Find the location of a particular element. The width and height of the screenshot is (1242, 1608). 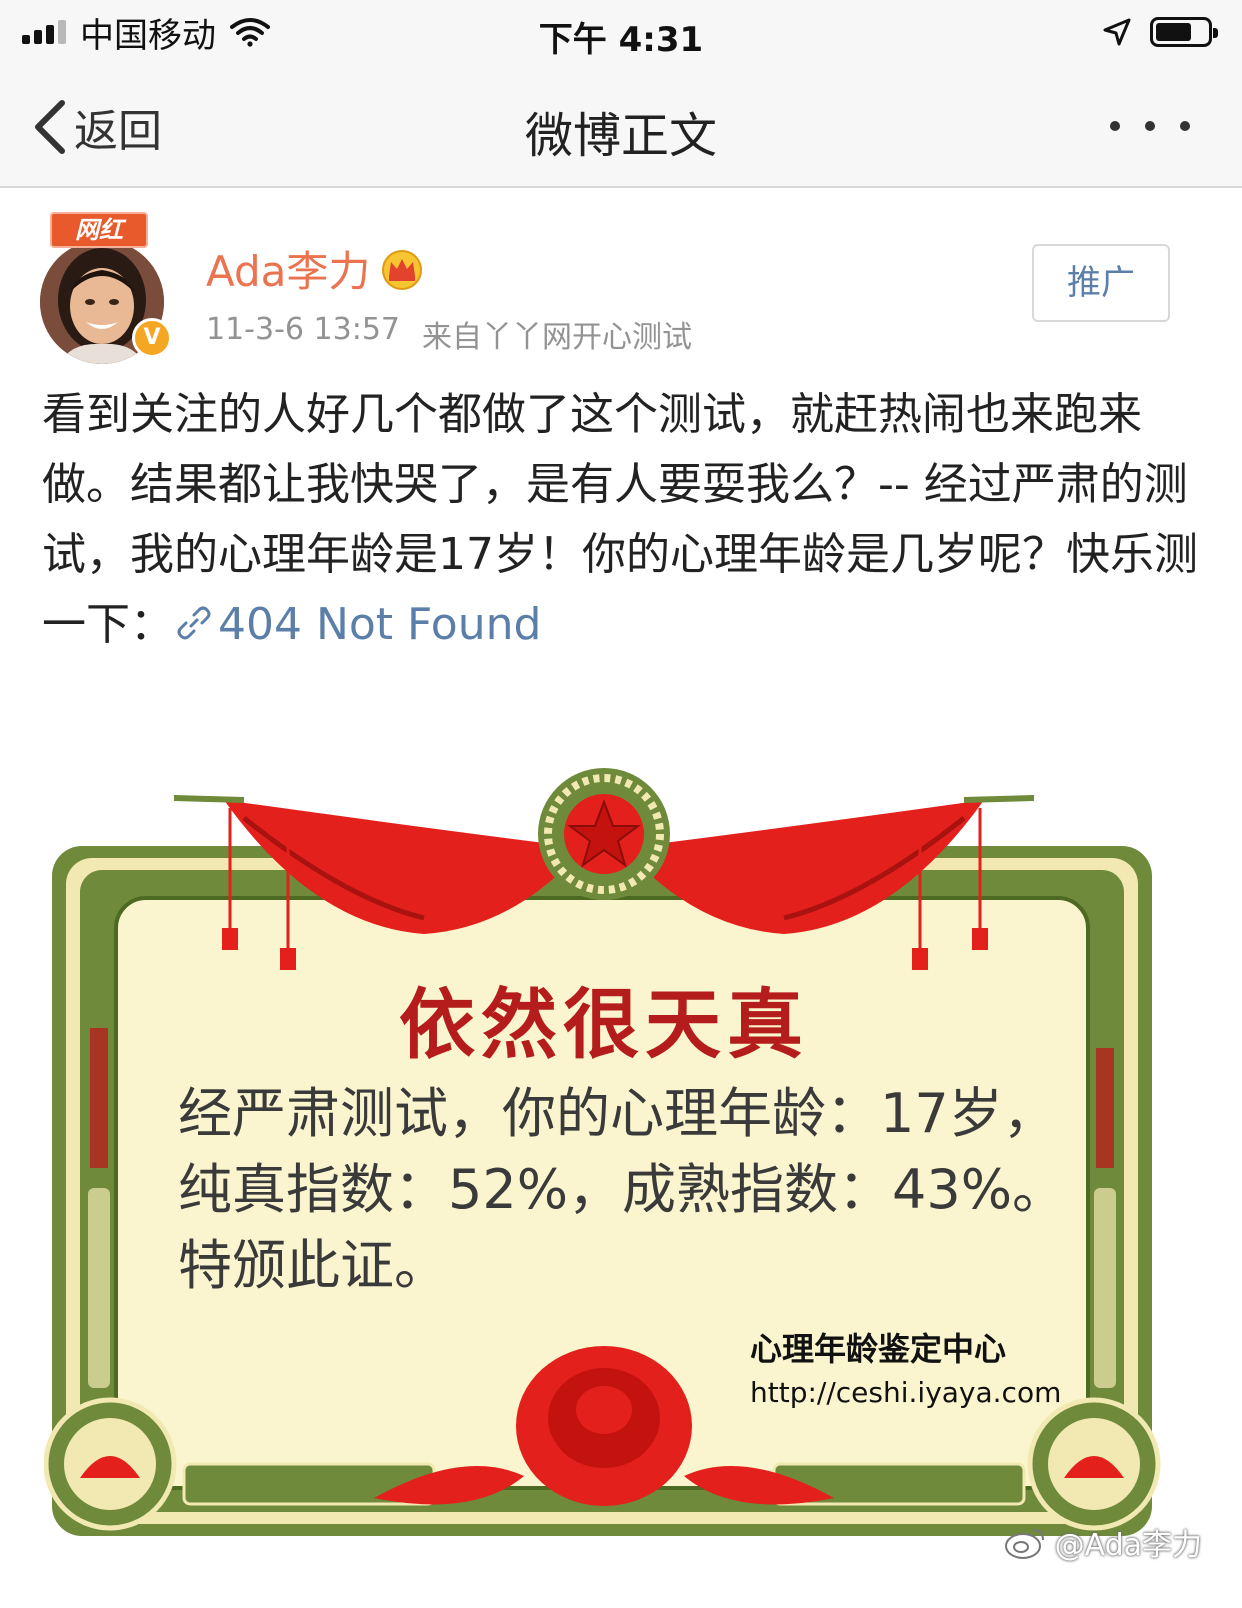

certificate-line: 特颁此证。 is located at coordinates (313, 1265).